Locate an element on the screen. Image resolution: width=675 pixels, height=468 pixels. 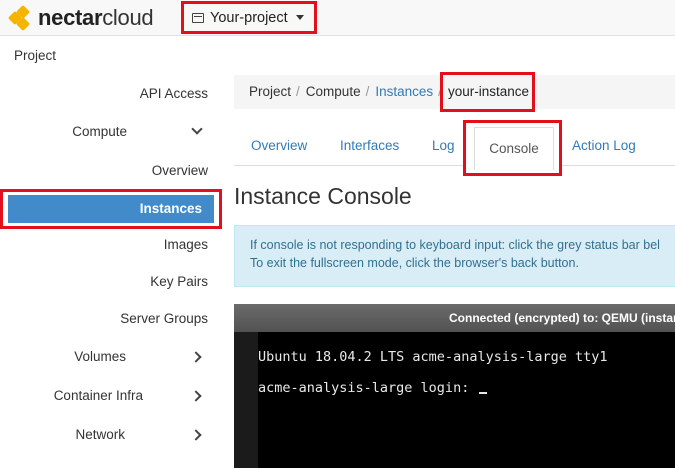
console-login-prompt: acme-analysis-large login: is located at coordinates (373, 388).